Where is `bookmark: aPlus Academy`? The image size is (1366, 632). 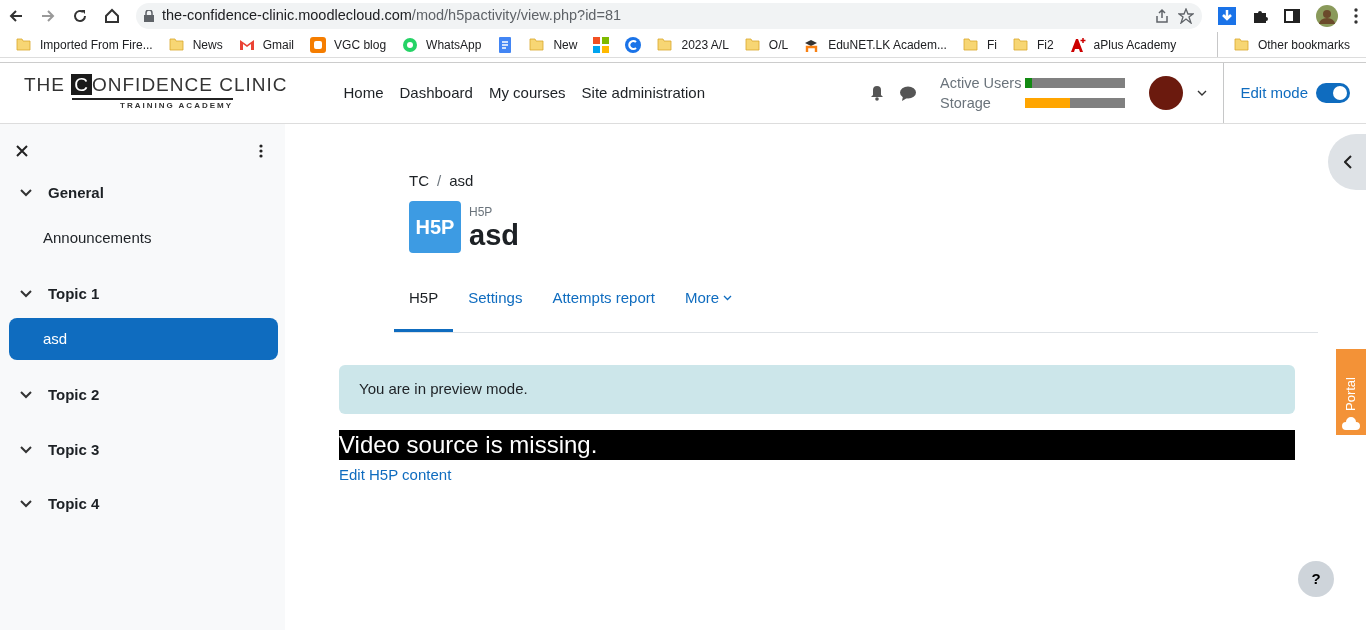 bookmark: aPlus Academy is located at coordinates (1123, 44).